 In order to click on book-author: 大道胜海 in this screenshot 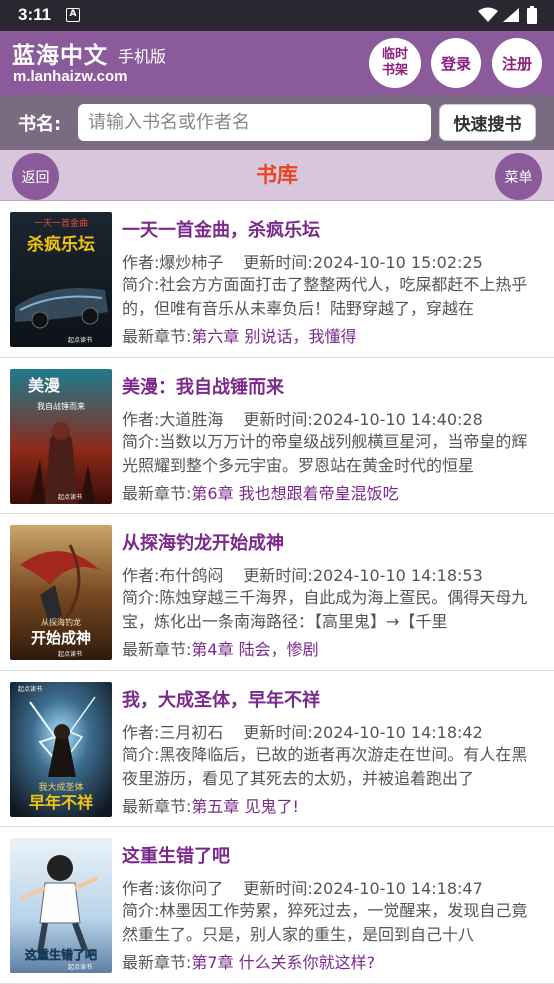, I will do `click(191, 419)`.